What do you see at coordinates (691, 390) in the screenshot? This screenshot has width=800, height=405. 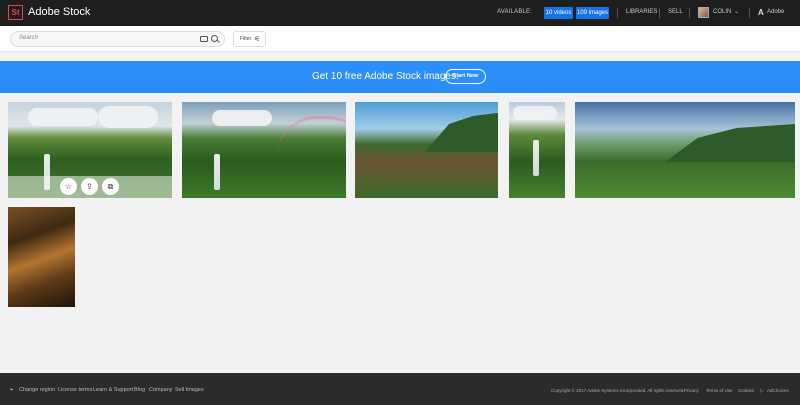 I see `footer-link-privacy: Privacy` at bounding box center [691, 390].